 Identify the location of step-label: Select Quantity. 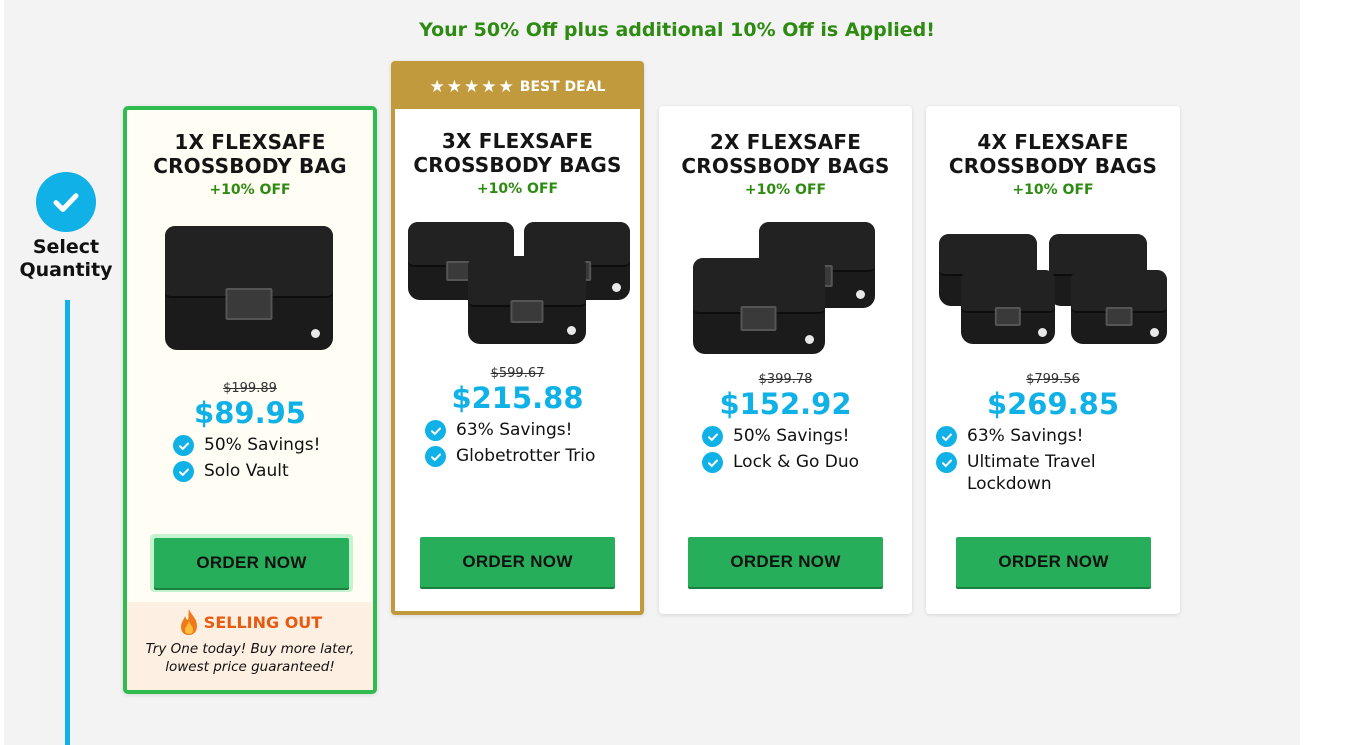
(66, 258).